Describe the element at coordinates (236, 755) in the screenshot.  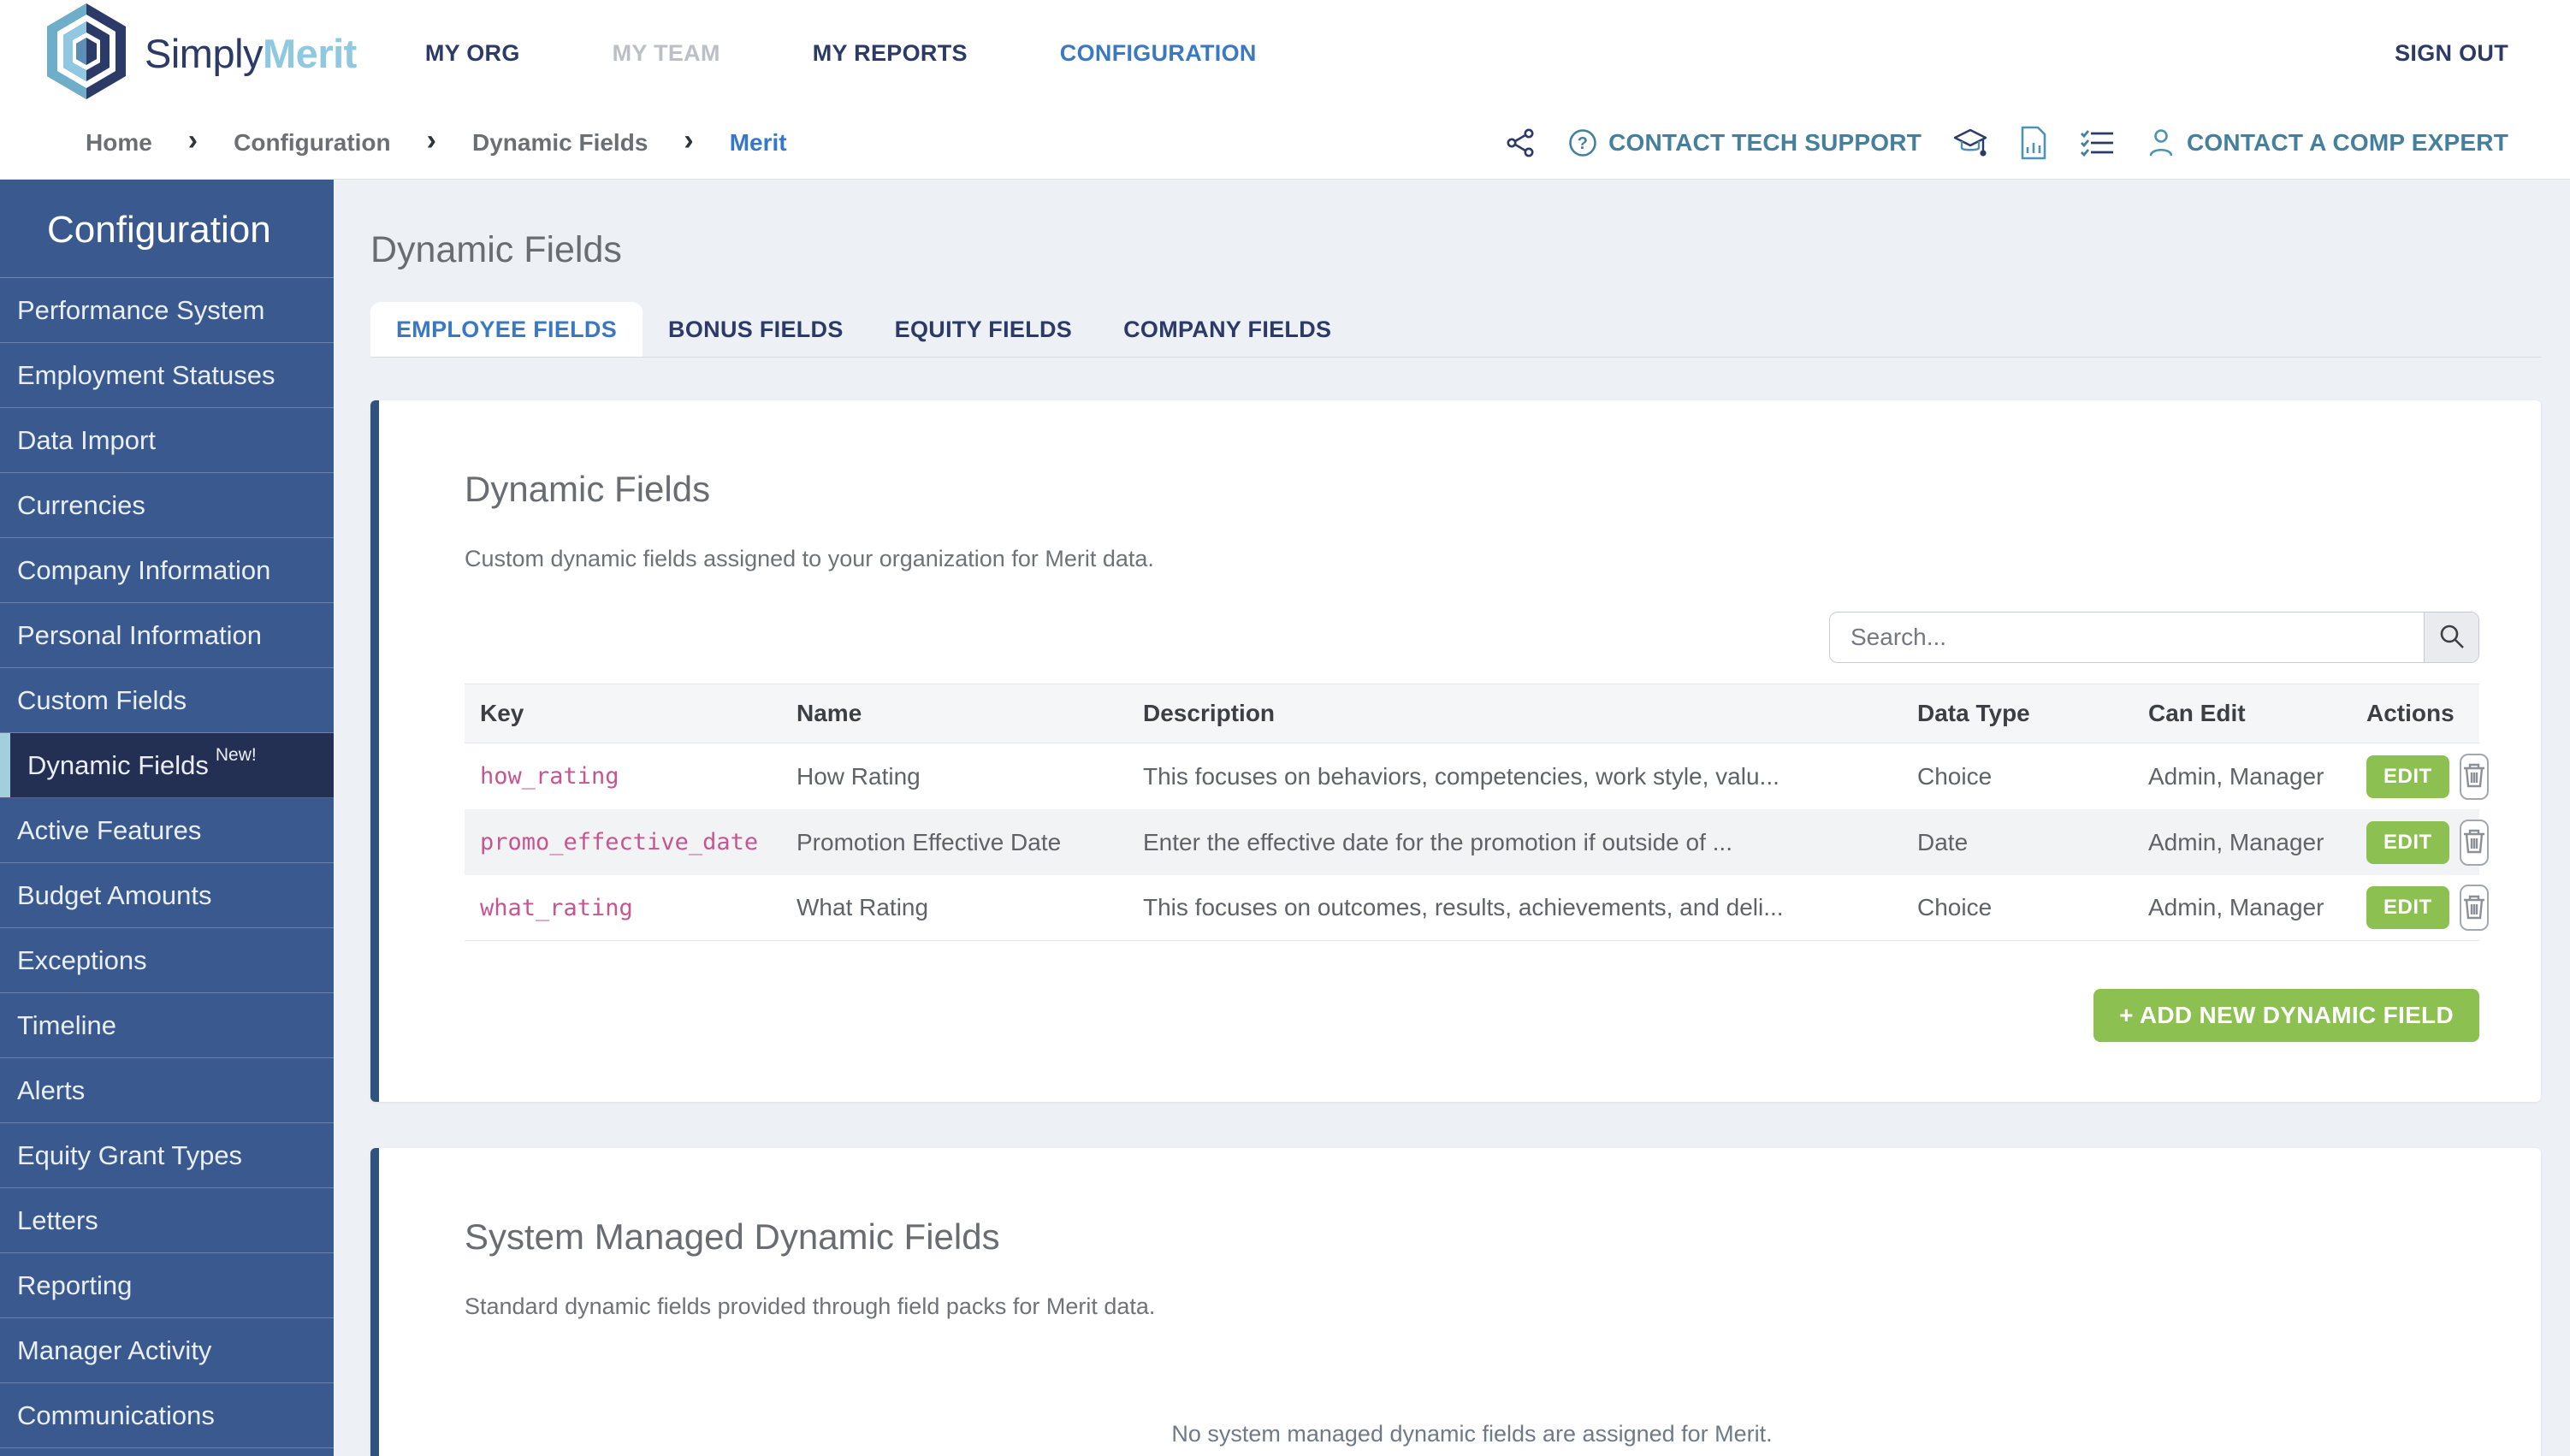
I see `new-badge: New!` at that location.